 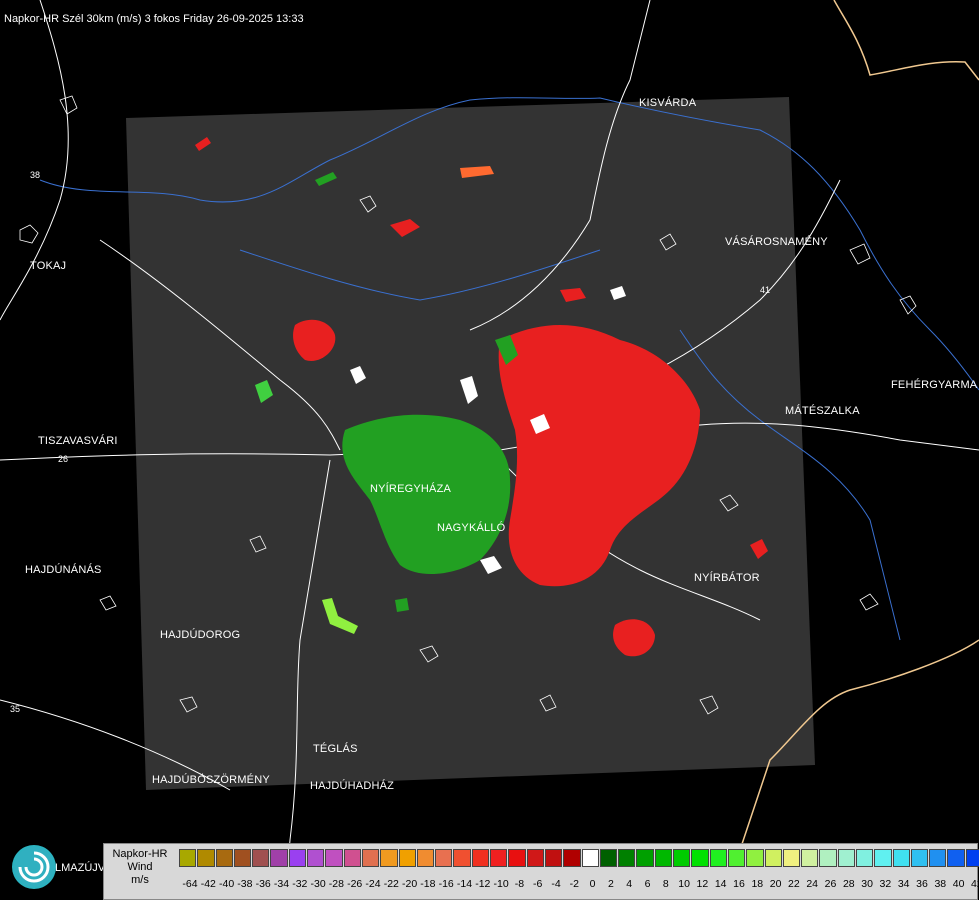 I want to click on city-label-mateszalka: MÁTÉSZALKA, so click(x=822, y=411).